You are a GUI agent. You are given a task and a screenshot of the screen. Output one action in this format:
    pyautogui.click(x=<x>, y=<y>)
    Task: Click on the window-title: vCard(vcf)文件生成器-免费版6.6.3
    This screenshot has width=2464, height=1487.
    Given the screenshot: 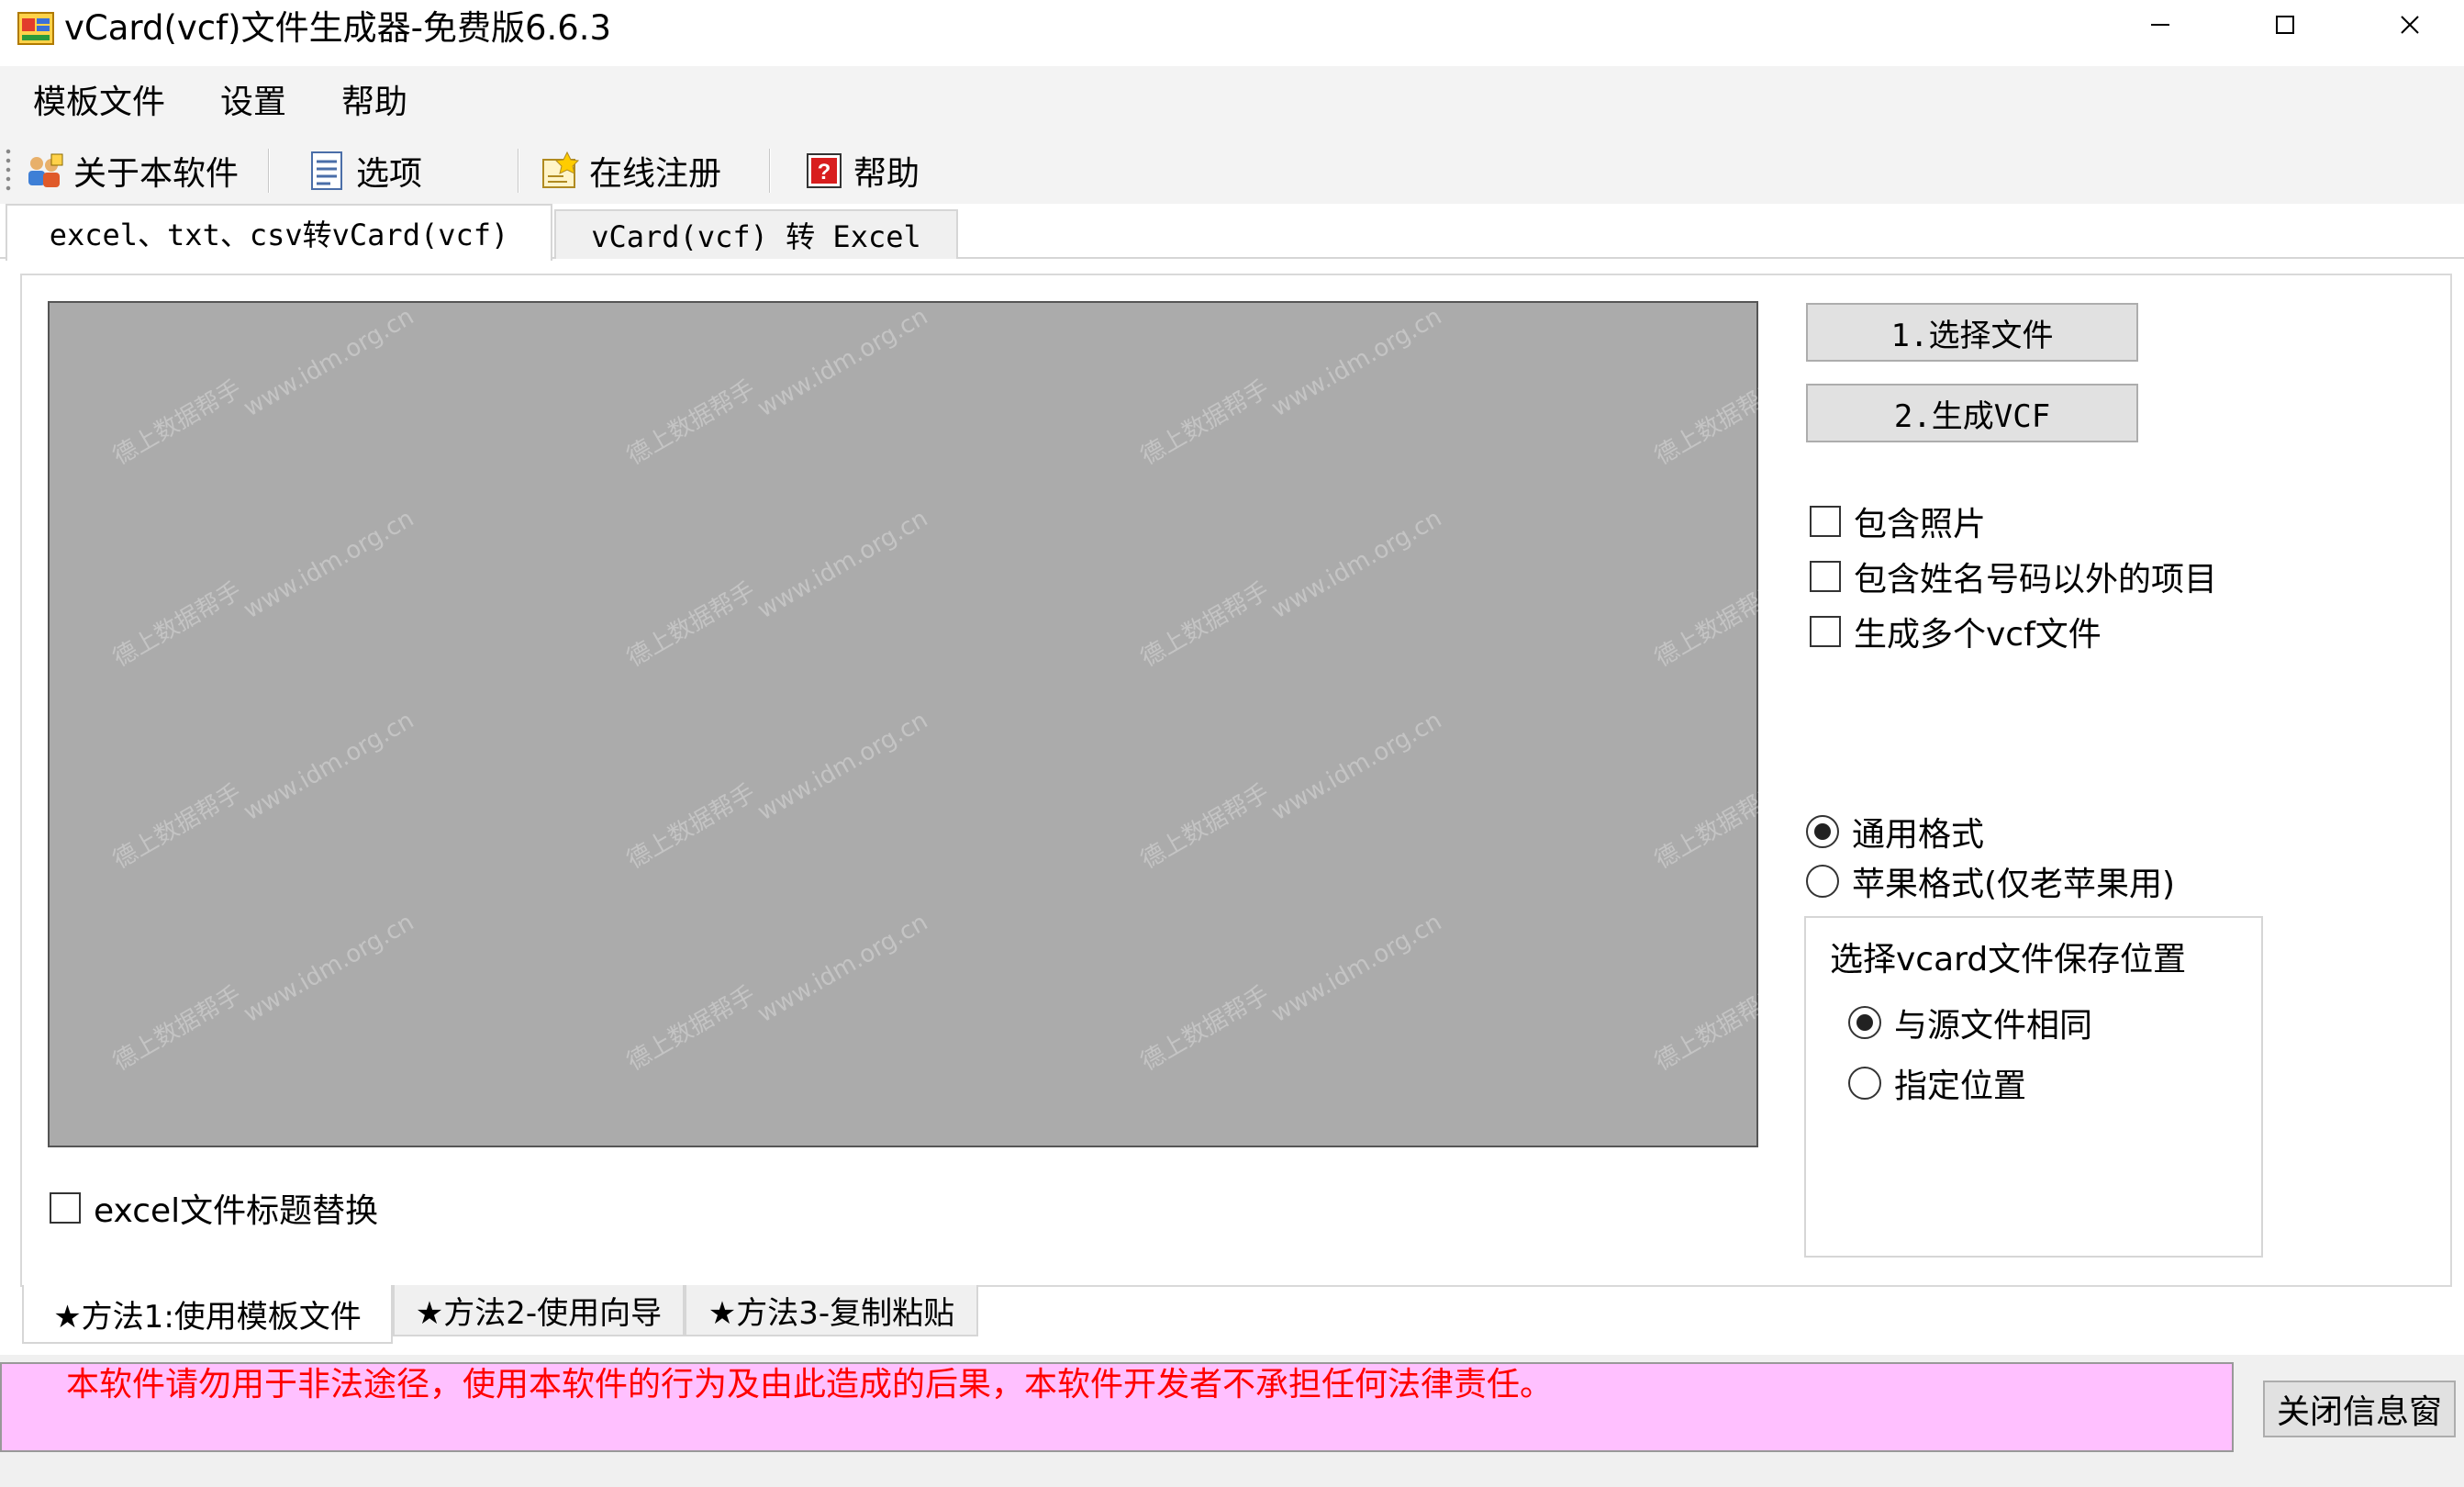 What is the action you would take?
    pyautogui.click(x=338, y=28)
    